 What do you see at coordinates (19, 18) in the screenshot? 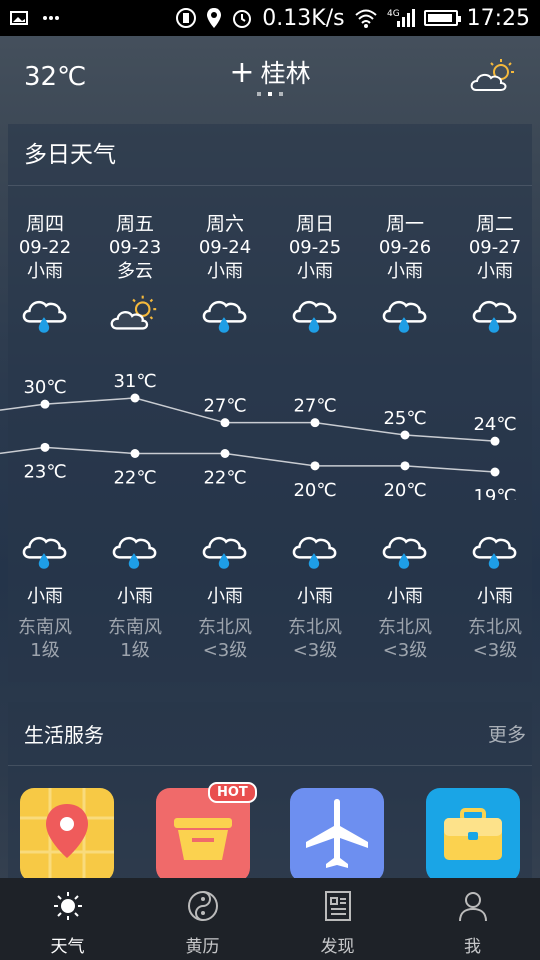
I see `image-notification-icon` at bounding box center [19, 18].